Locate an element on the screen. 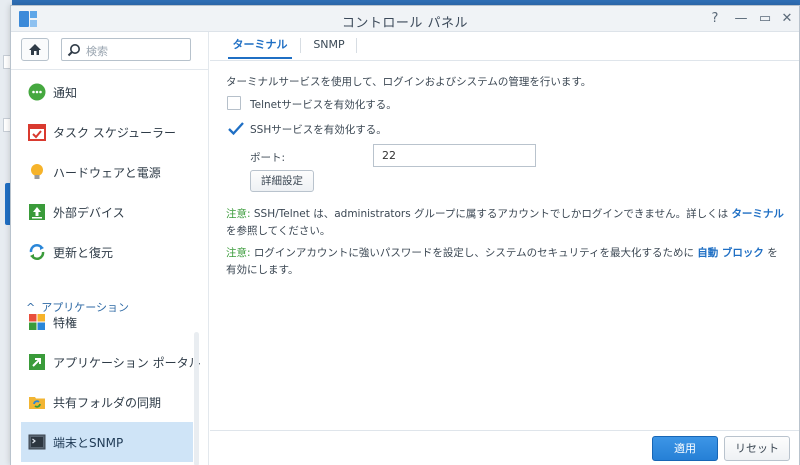  privileges-icon is located at coordinates (37, 322).